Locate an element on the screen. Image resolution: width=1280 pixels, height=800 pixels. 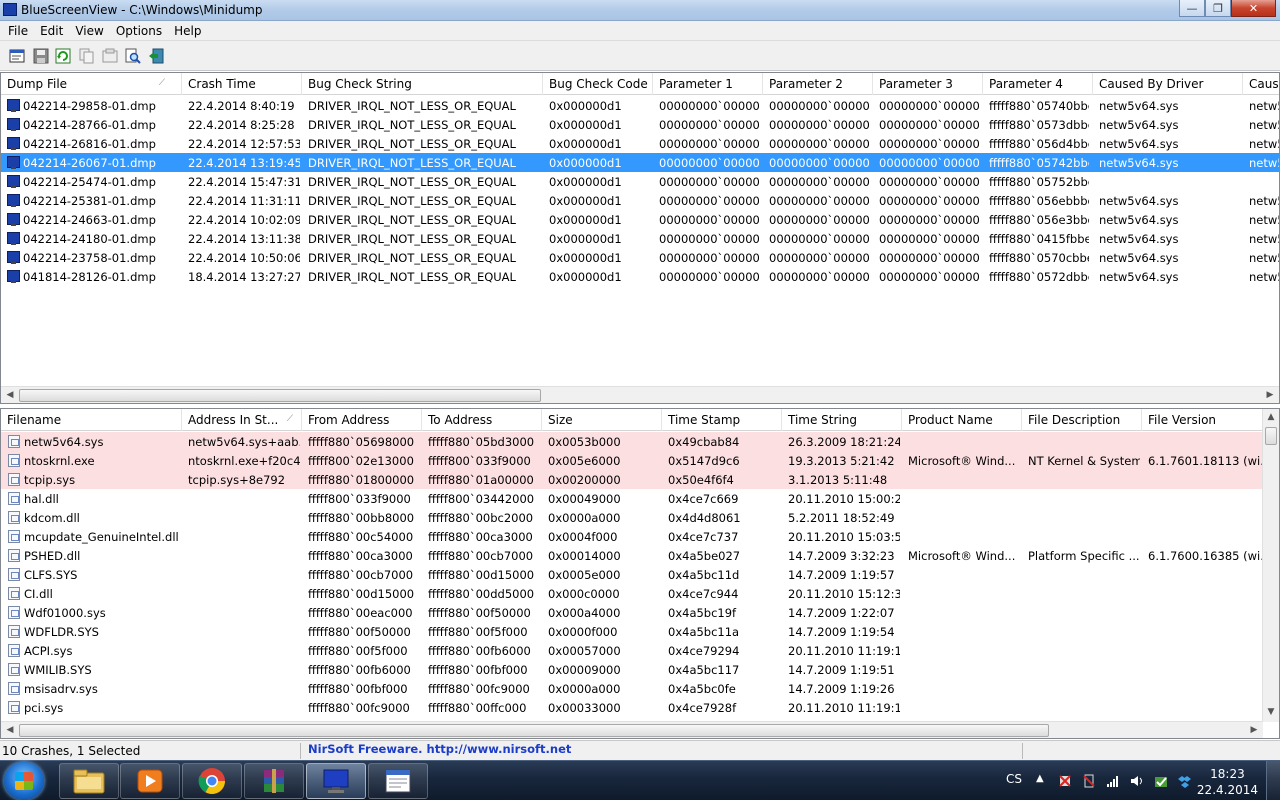
menu-options: Options is located at coordinates (139, 30).